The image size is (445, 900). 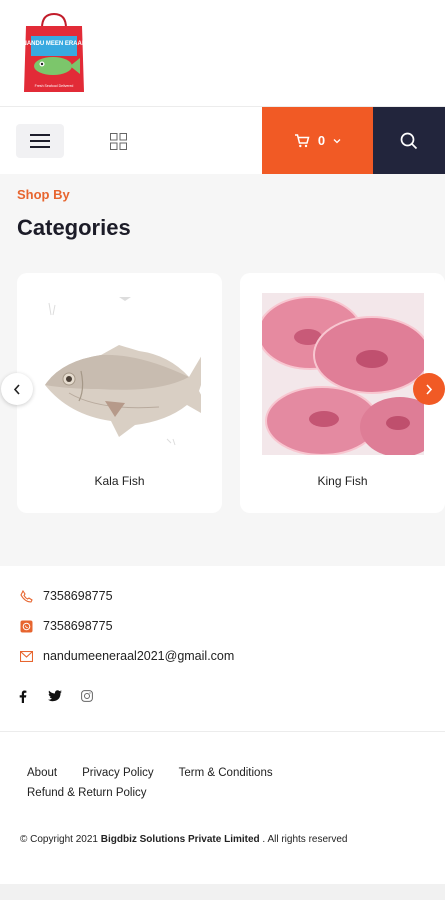 I want to click on twitter-icon, so click(x=55, y=696).